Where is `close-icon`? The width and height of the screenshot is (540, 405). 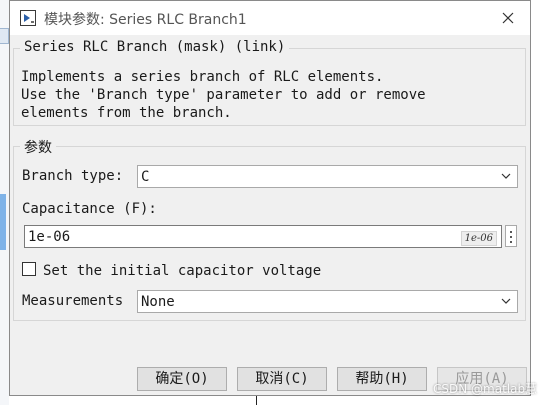 close-icon is located at coordinates (508, 18).